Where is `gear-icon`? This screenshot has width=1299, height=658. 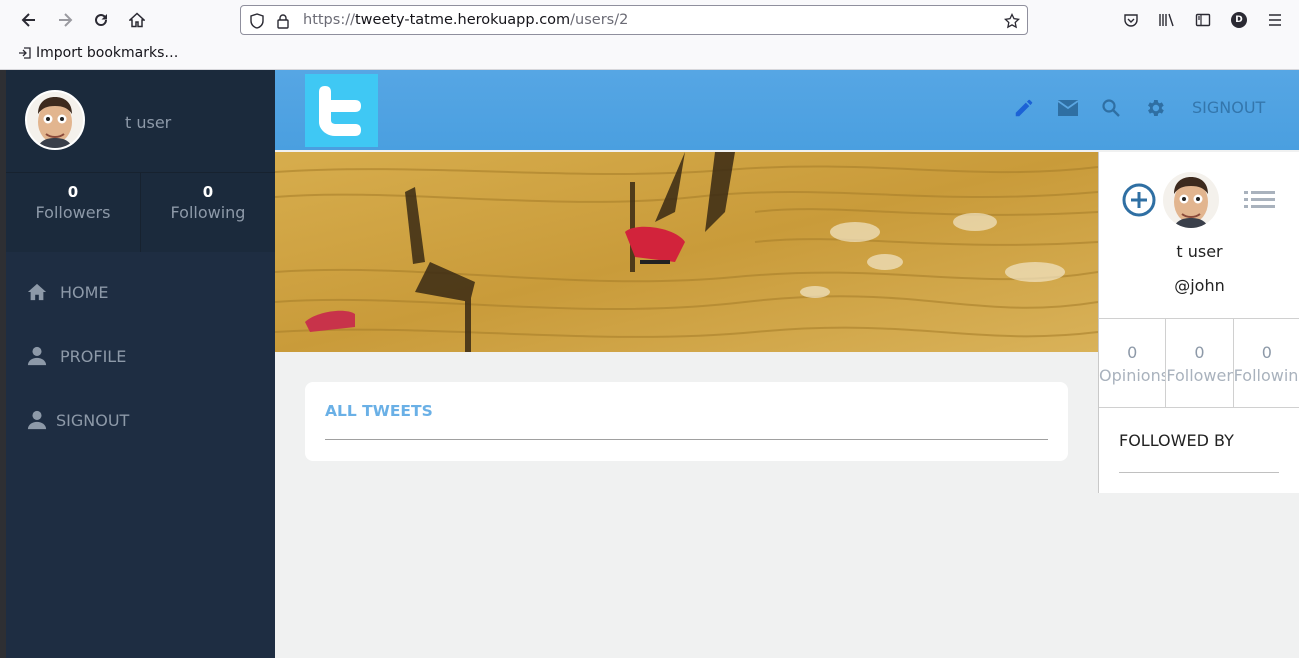 gear-icon is located at coordinates (1155, 108).